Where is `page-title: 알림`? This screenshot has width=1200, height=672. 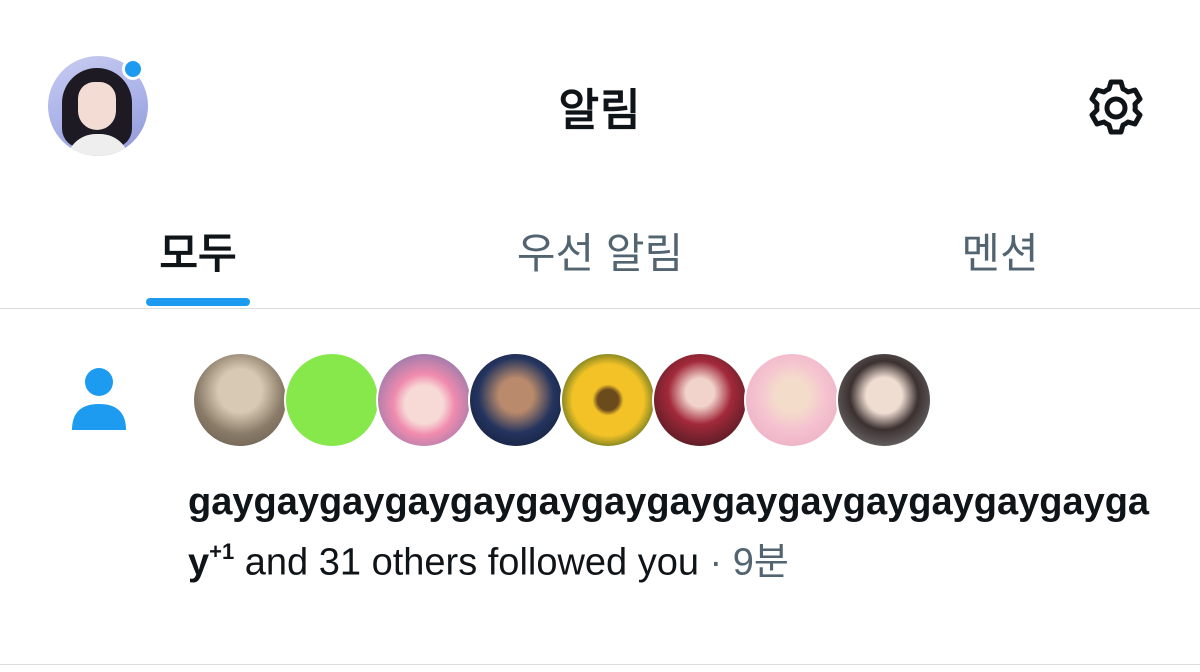
page-title: 알림 is located at coordinates (600, 110).